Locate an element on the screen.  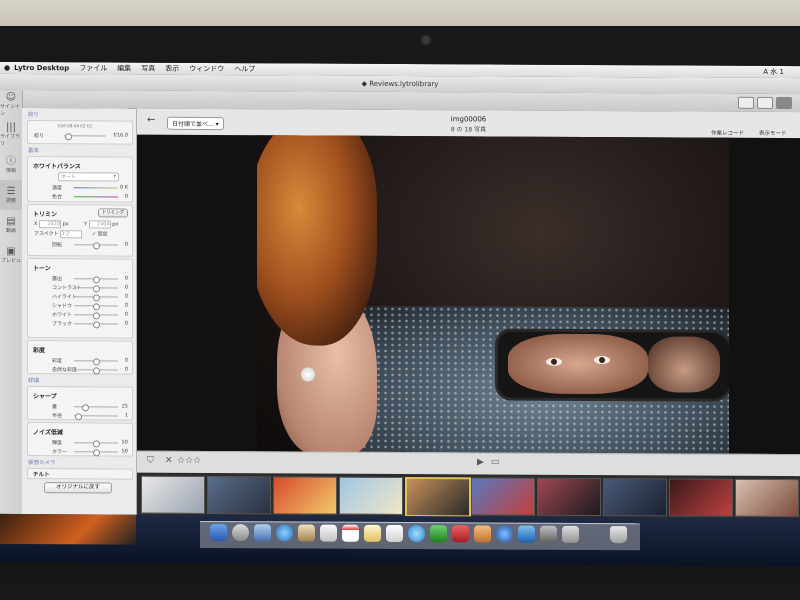
menubar-status: A 水 1 is located at coordinates (773, 72).